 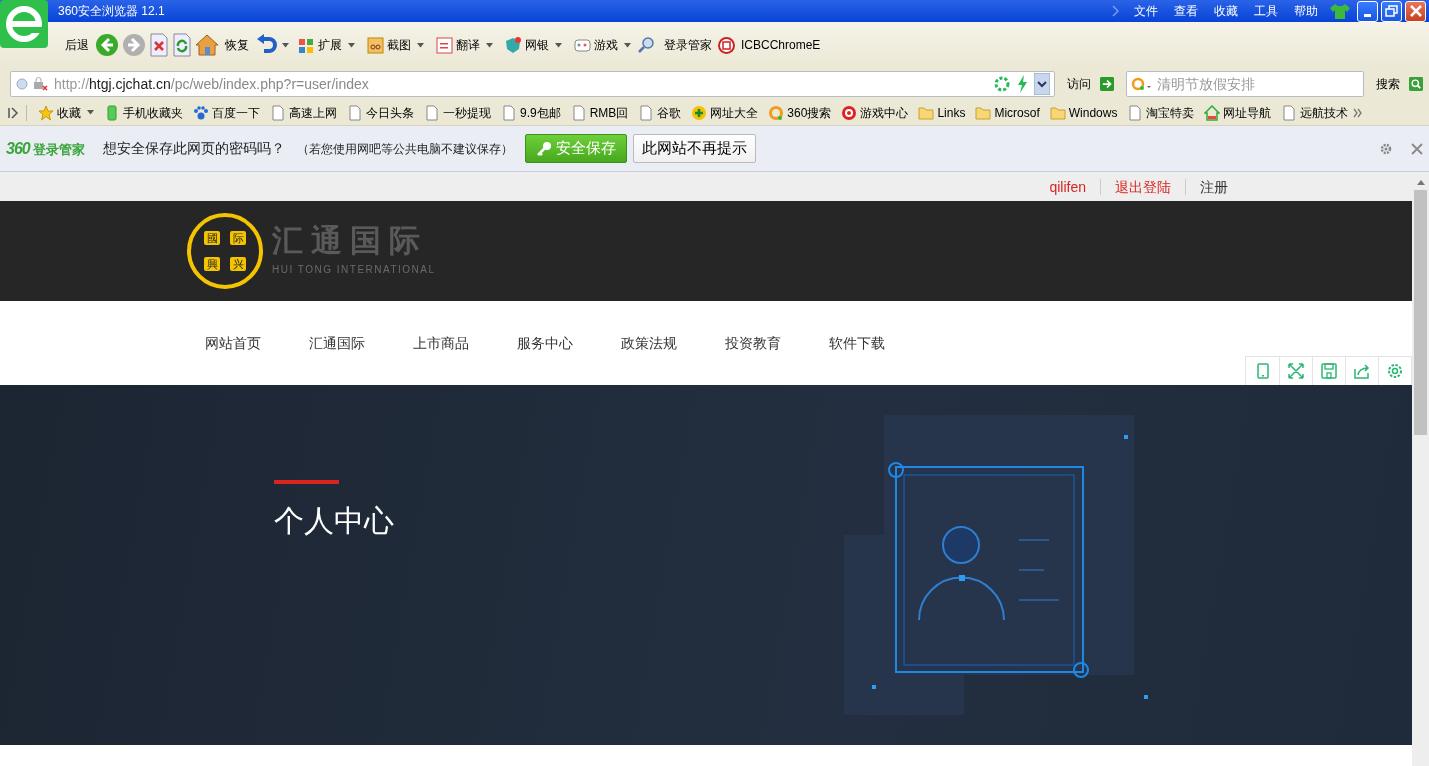 What do you see at coordinates (942, 112) in the screenshot?
I see `bookmark-item: Links` at bounding box center [942, 112].